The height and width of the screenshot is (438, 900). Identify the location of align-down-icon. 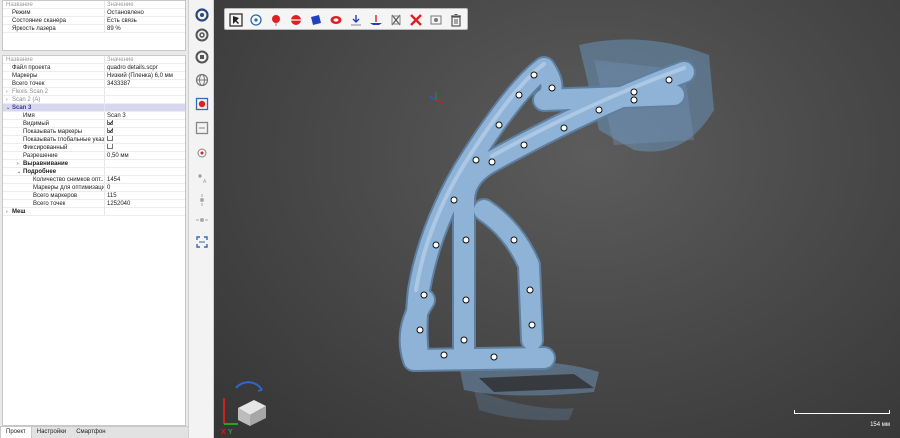
(356, 20).